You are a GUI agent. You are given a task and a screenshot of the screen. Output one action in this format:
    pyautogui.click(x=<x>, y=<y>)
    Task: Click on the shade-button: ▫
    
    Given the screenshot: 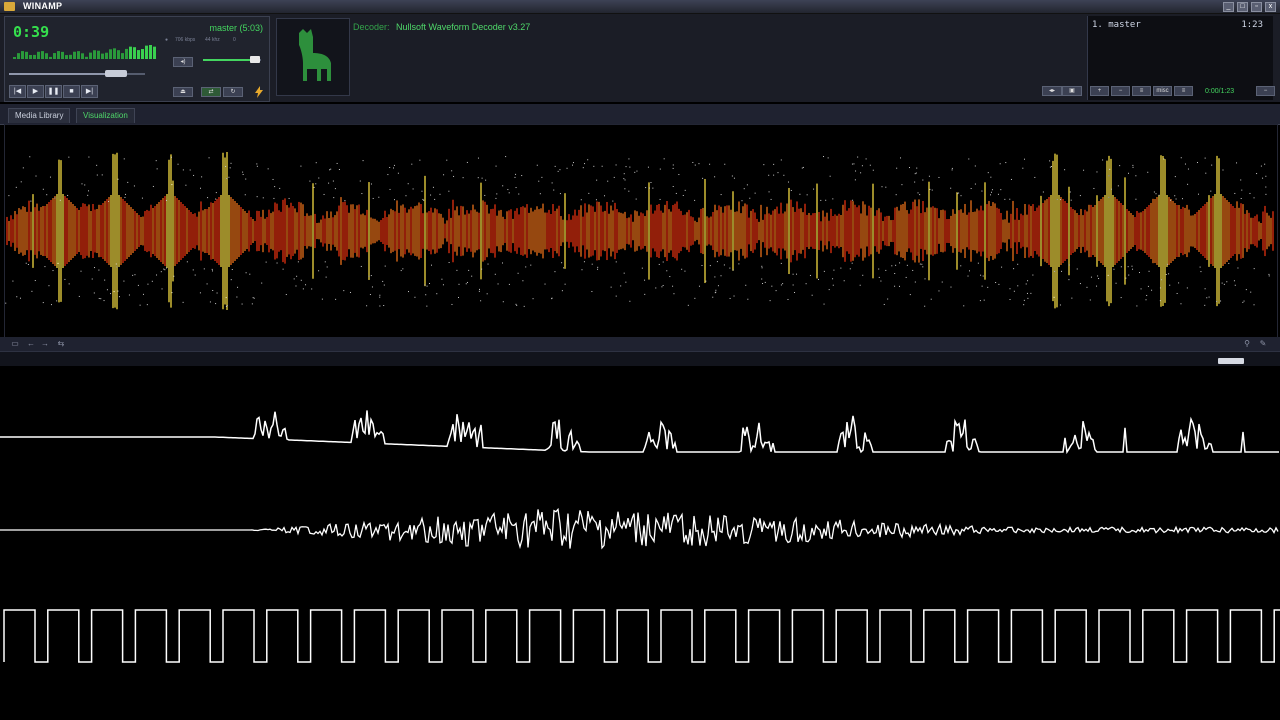 What is the action you would take?
    pyautogui.click(x=1256, y=7)
    